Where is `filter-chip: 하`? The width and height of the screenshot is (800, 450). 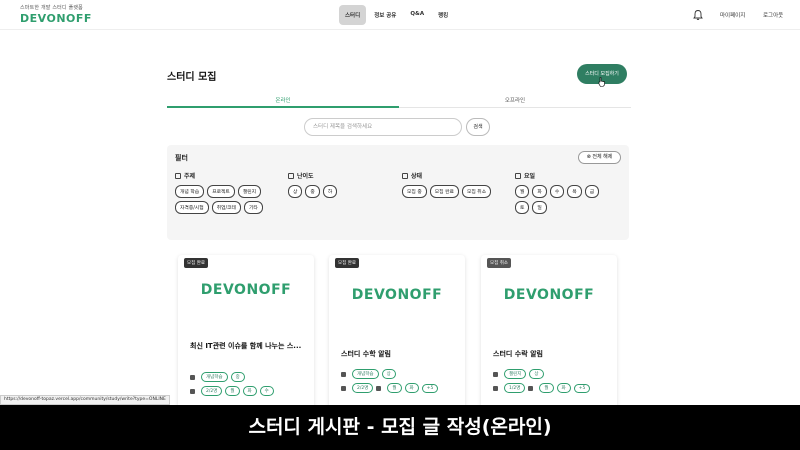 filter-chip: 하 is located at coordinates (330, 191).